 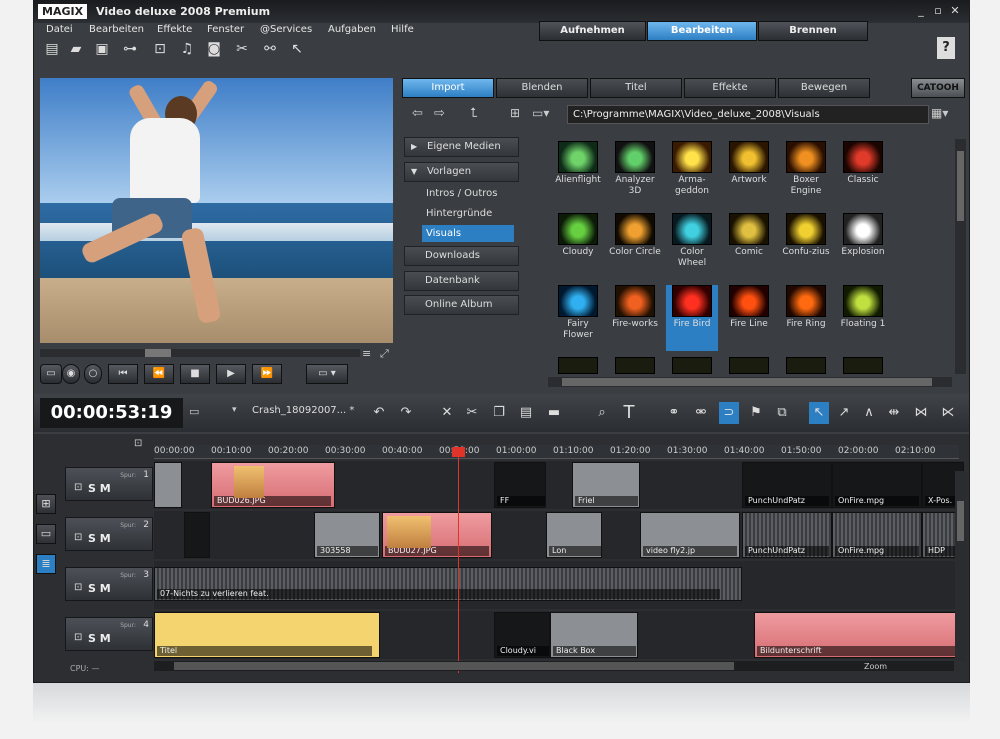 I want to click on link-icon: ⚯, so click(x=270, y=49).